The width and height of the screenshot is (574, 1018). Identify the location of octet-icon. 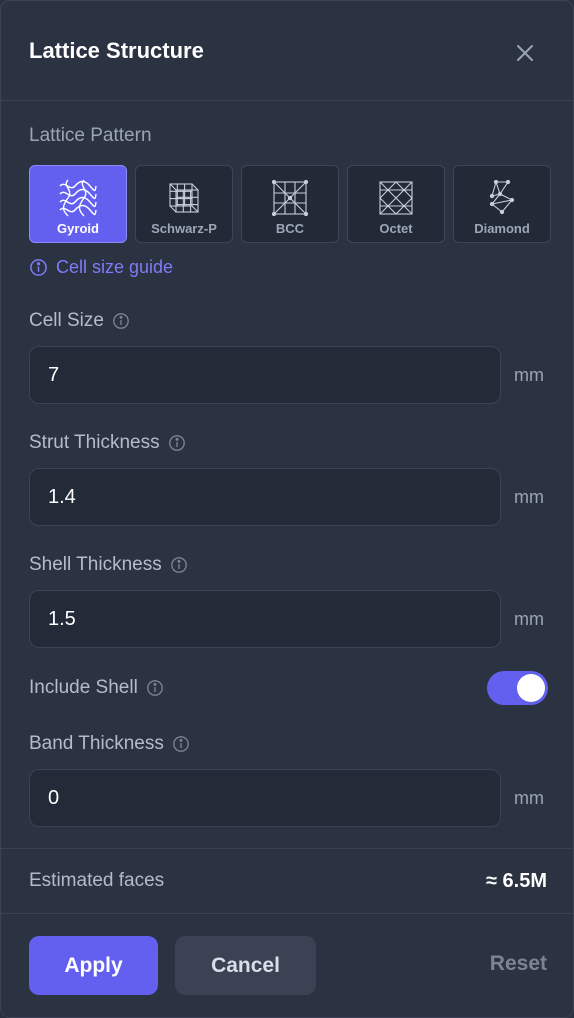
(396, 198).